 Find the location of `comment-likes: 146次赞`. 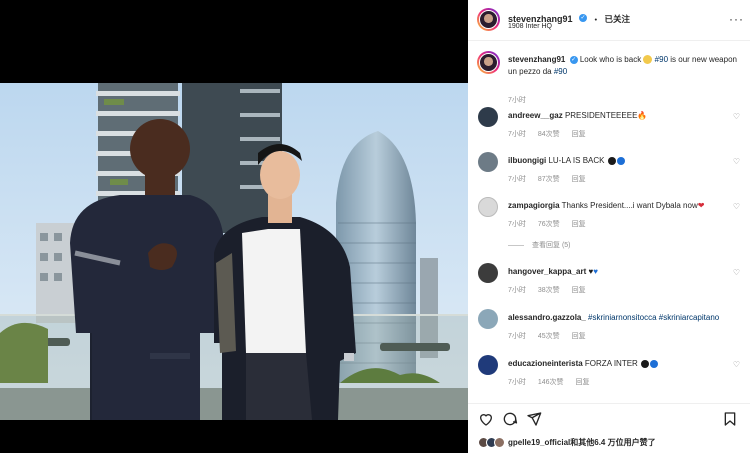

comment-likes: 146次赞 is located at coordinates (551, 382).